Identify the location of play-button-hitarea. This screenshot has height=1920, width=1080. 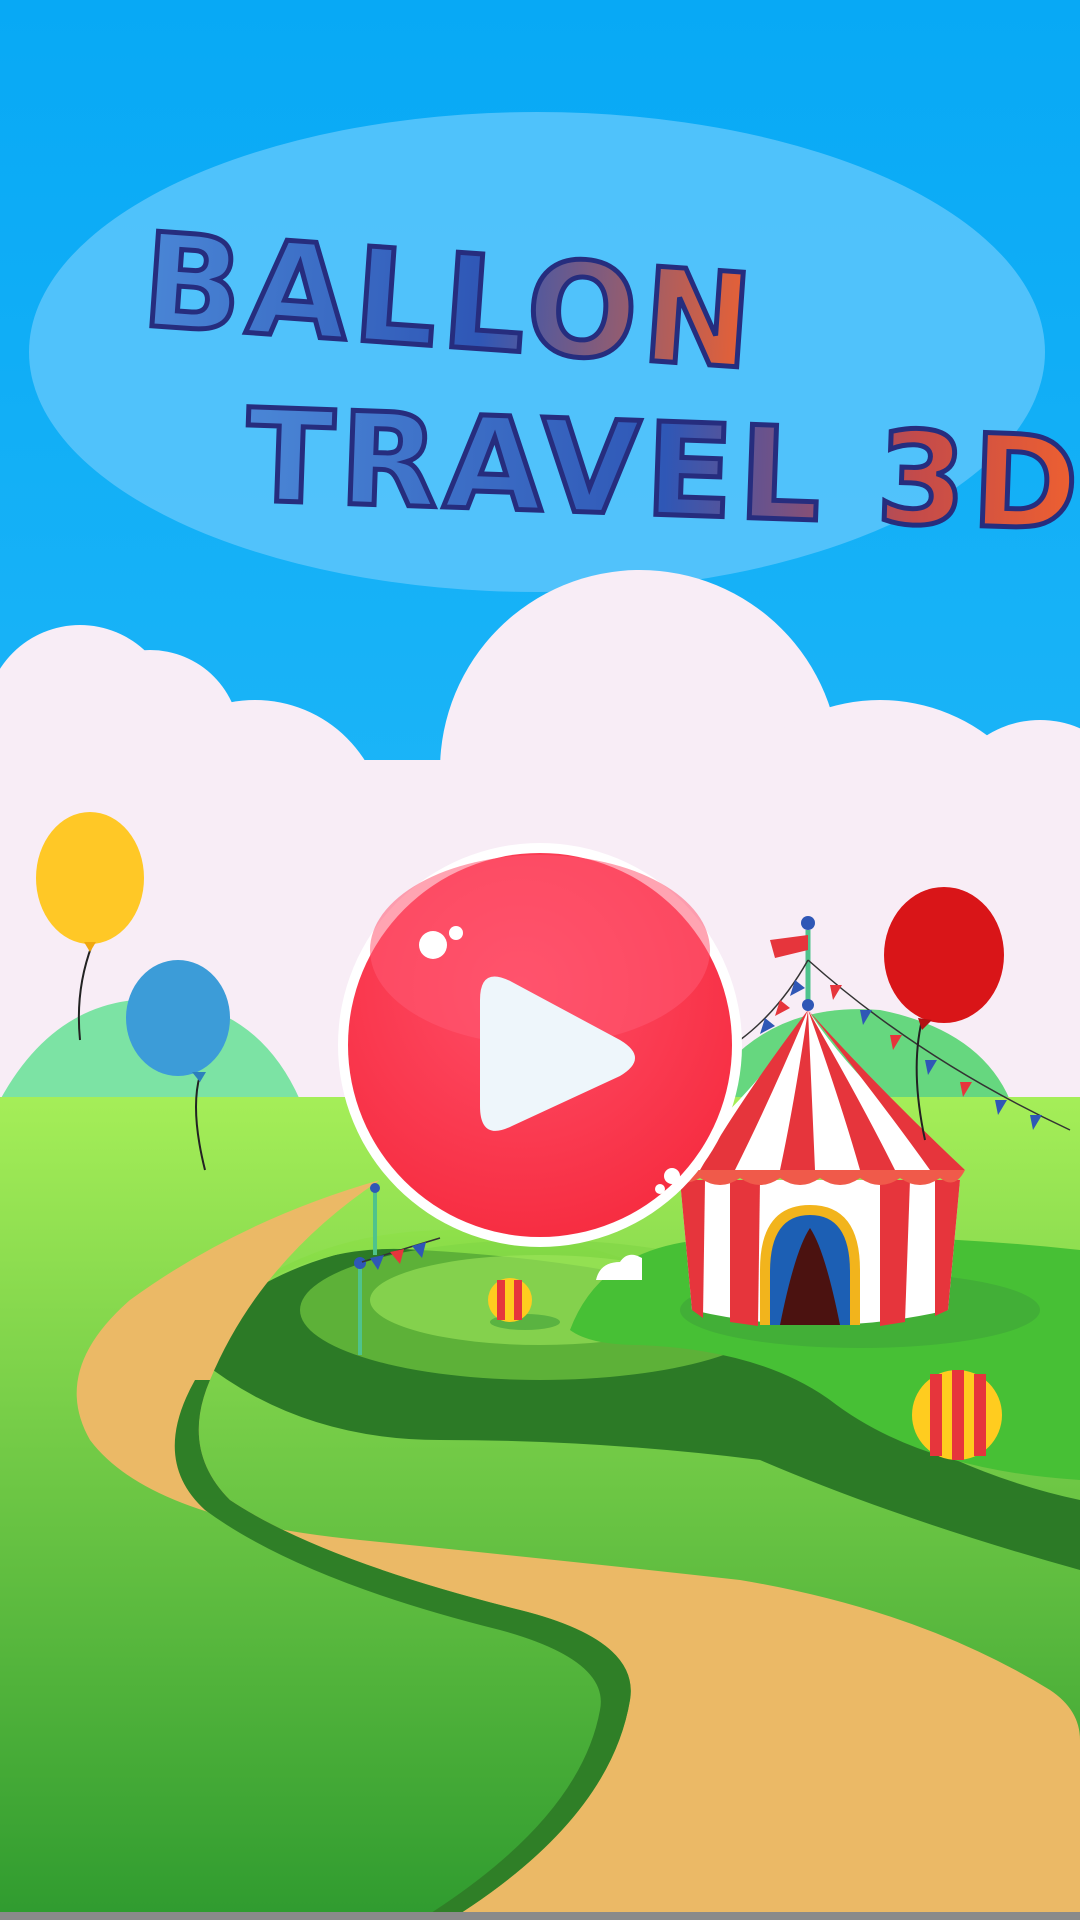
(540, 1045).